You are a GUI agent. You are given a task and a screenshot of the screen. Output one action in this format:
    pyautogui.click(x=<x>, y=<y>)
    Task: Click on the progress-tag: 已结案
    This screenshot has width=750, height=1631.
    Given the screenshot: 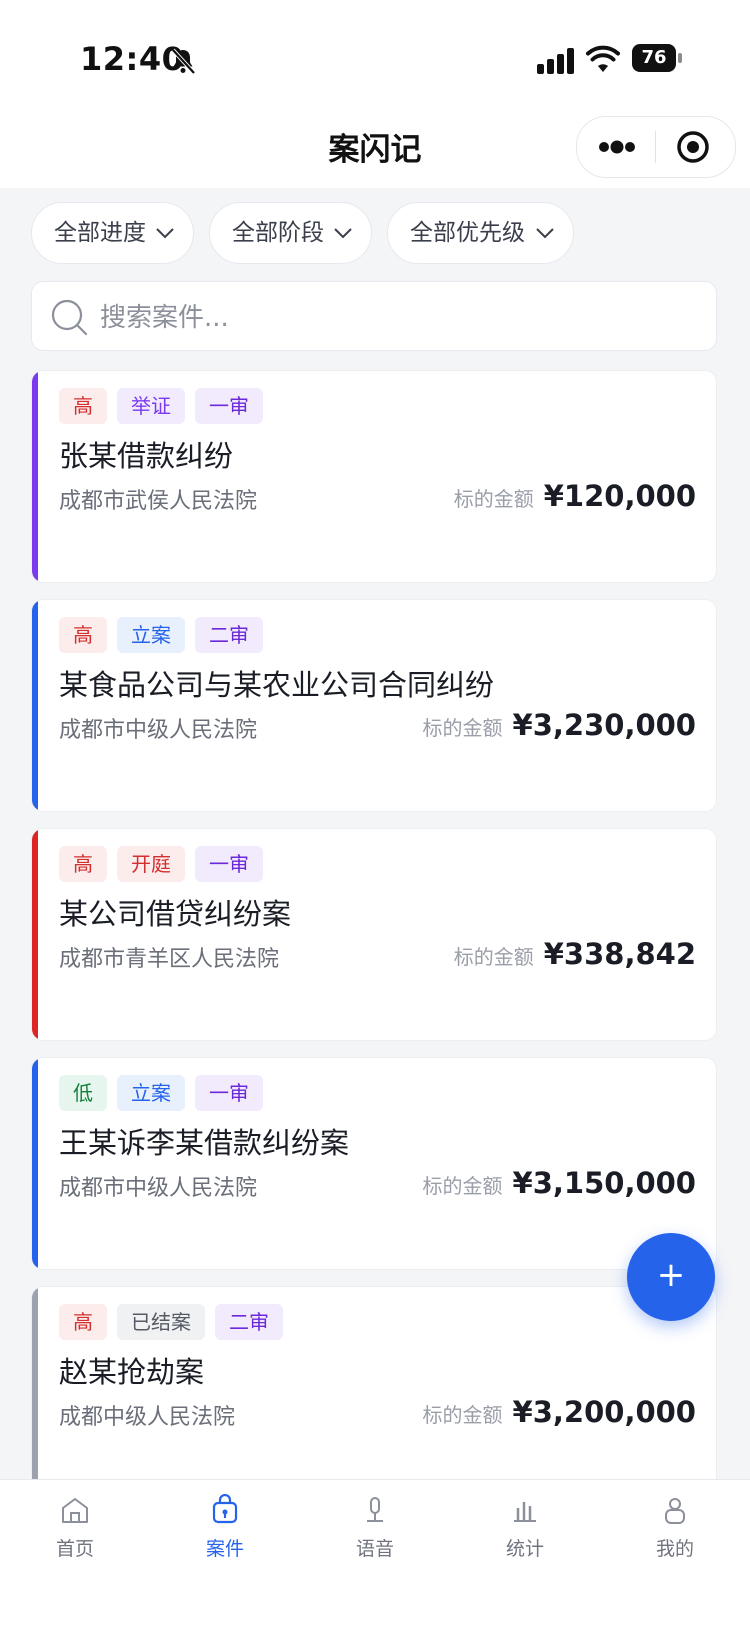 What is the action you would take?
    pyautogui.click(x=161, y=1322)
    